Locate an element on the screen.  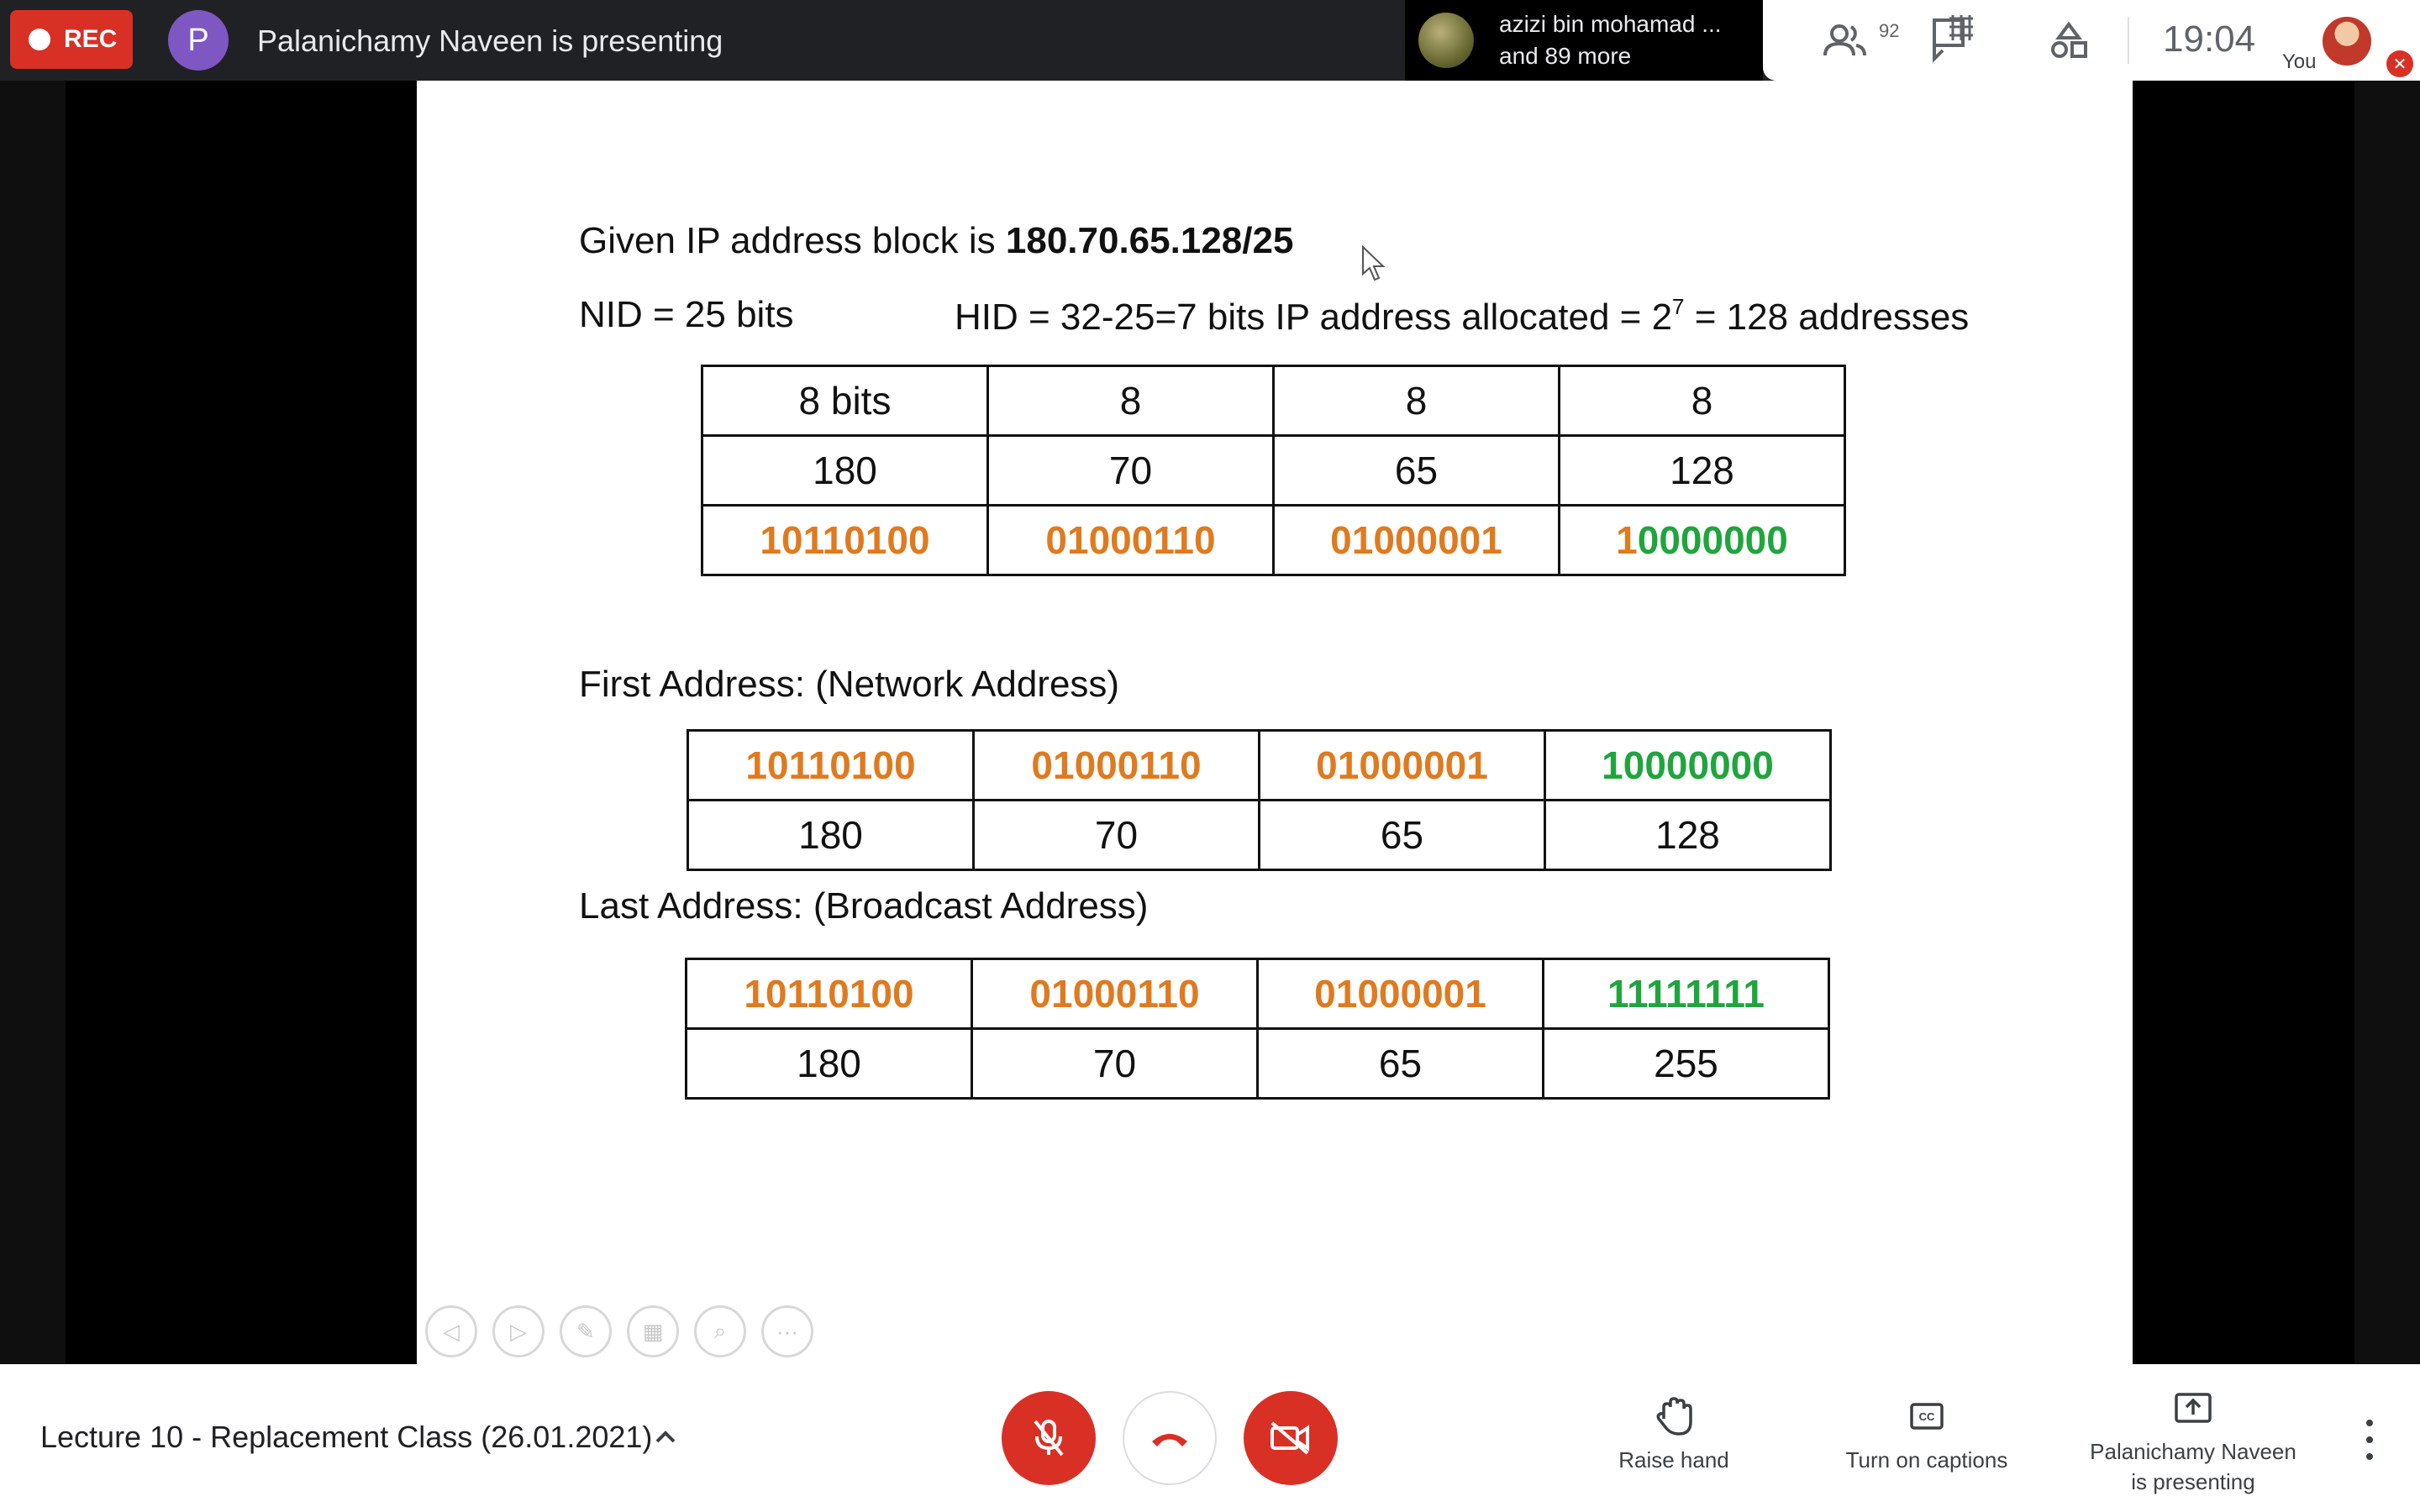
captions-label: Turn on captions is located at coordinates (1926, 1460).